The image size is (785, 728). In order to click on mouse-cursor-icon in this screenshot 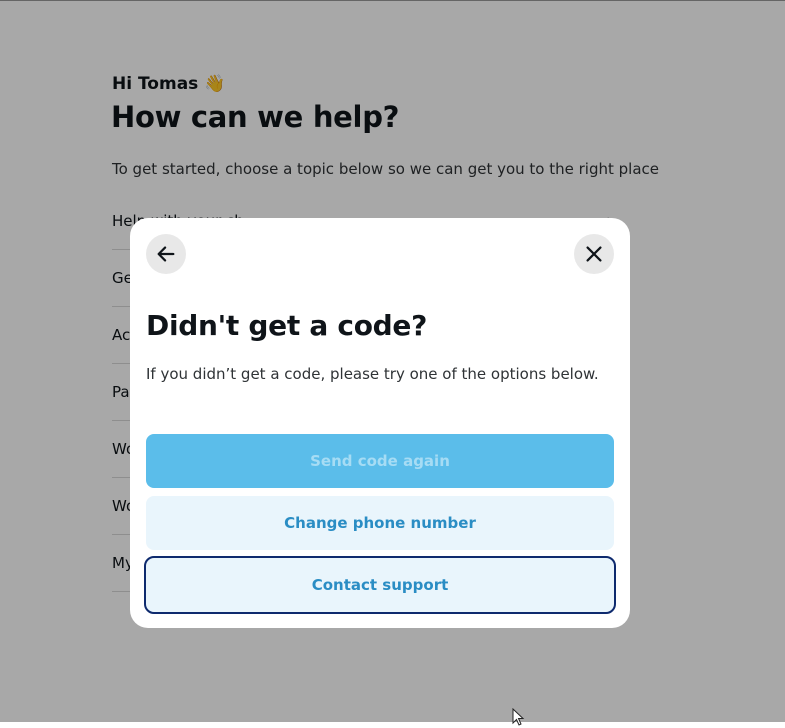, I will do `click(518, 717)`.